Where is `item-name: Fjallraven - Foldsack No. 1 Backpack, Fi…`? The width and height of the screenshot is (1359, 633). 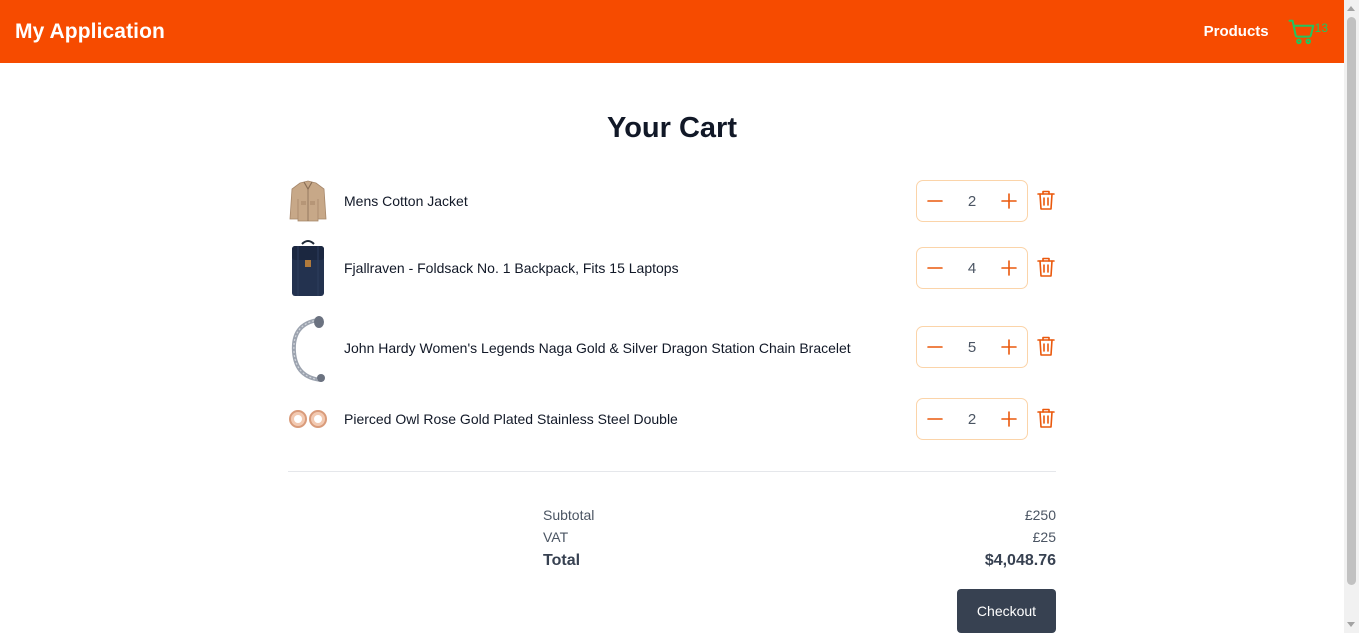
item-name: Fjallraven - Foldsack No. 1 Backpack, Fi… is located at coordinates (511, 268).